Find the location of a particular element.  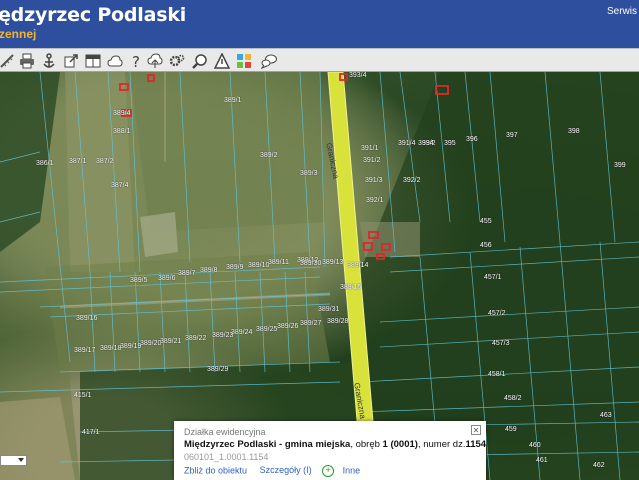

parcel-label: 389/13 is located at coordinates (333, 262).